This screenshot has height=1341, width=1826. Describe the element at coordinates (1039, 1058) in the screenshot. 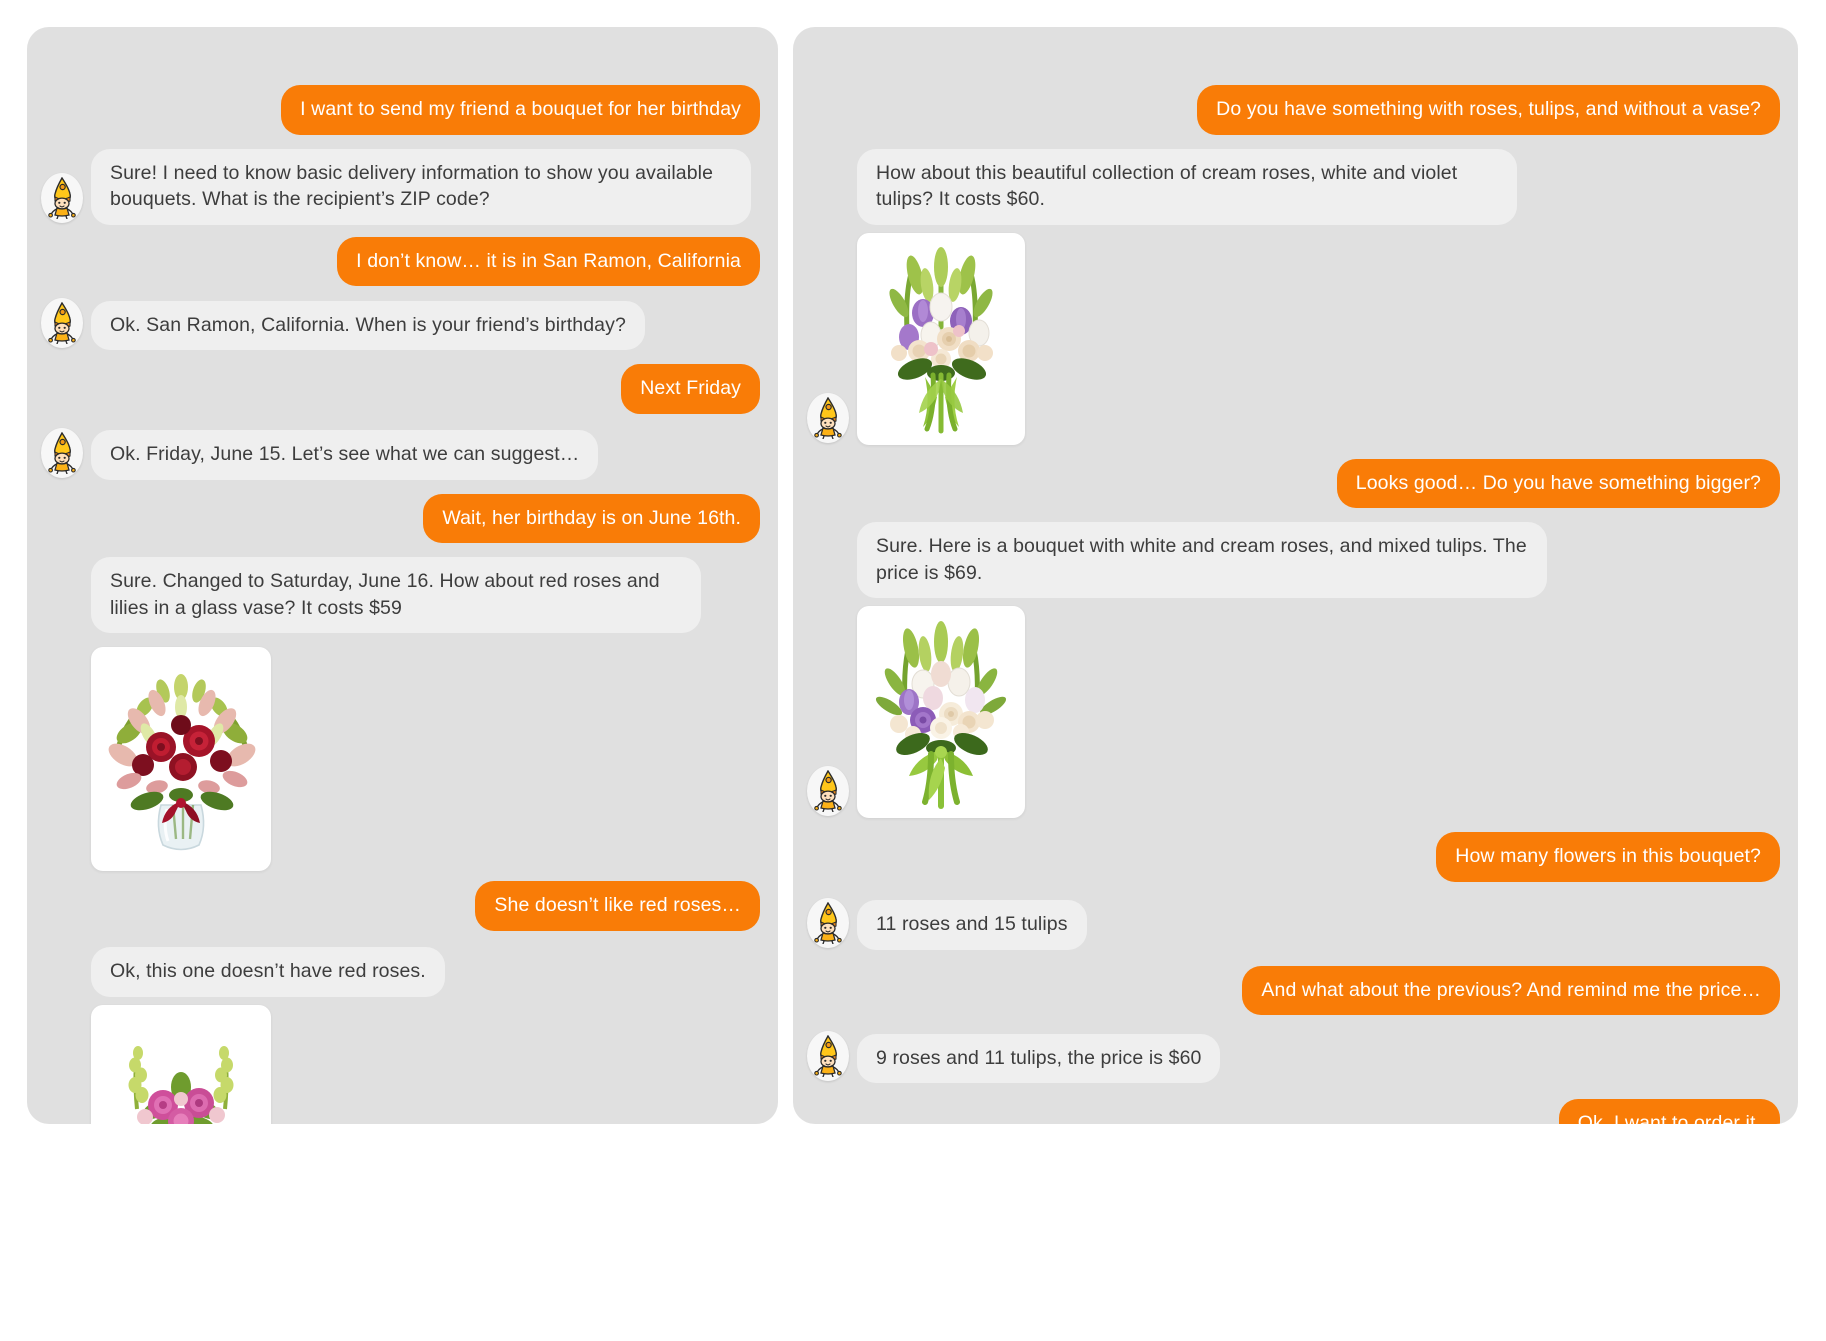

I see `bot-message-bubble: 9 roses and 11 tulips, the price is $60` at that location.